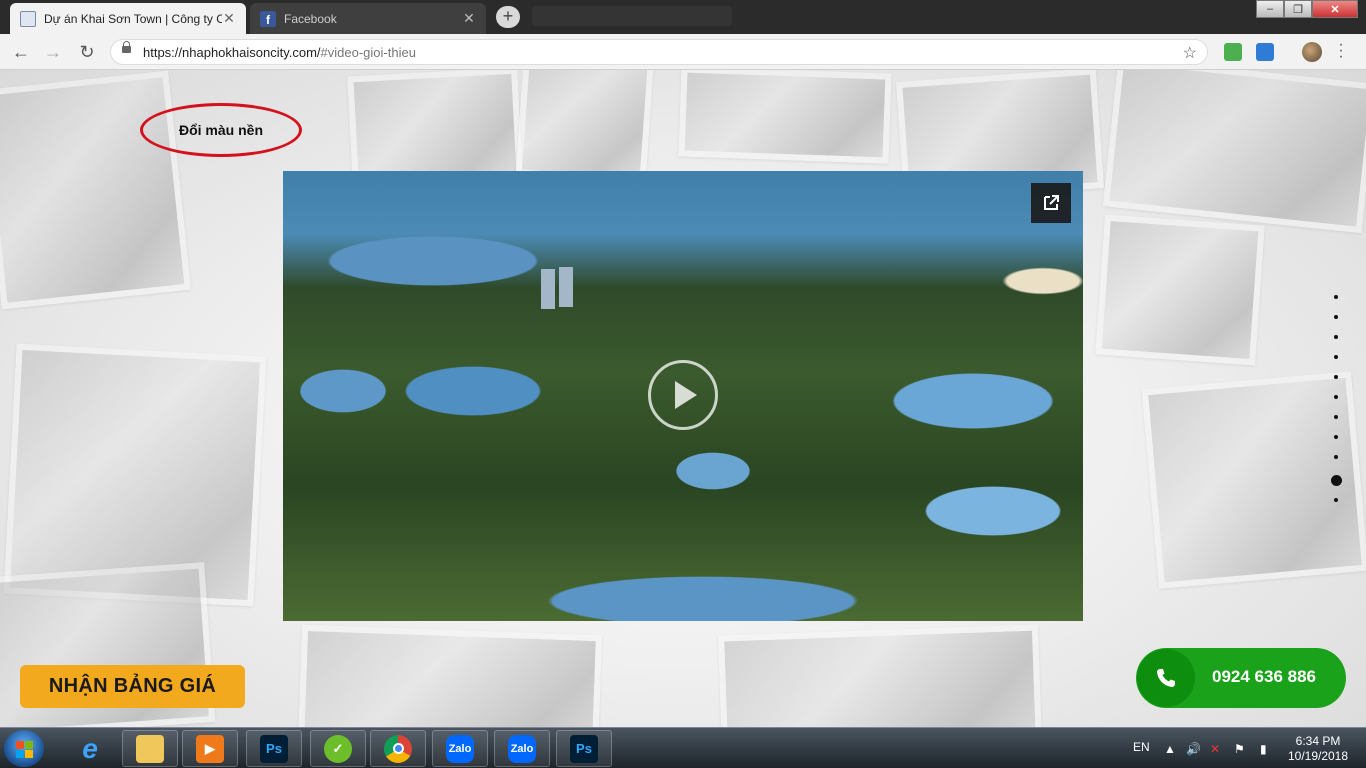  I want to click on taskbar-zalo-notifications: Zalo, so click(522, 748).